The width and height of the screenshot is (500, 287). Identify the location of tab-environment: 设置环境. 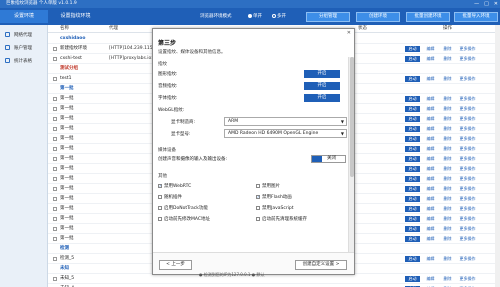
(24, 16).